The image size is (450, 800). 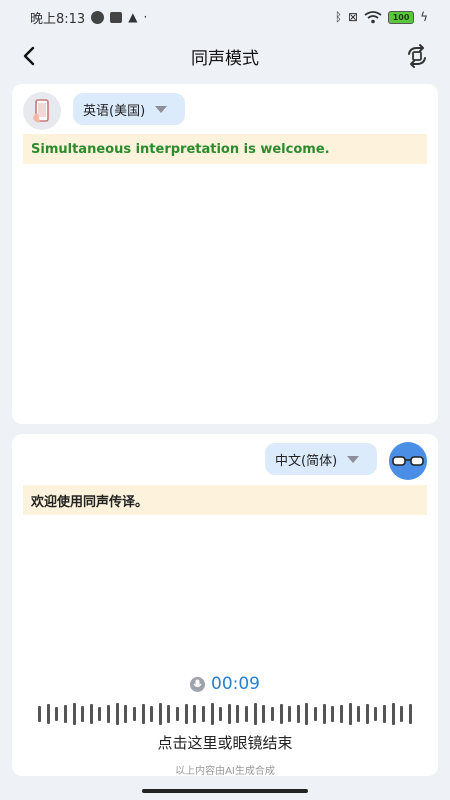 I want to click on header-bar: 同声模式, so click(x=225, y=56).